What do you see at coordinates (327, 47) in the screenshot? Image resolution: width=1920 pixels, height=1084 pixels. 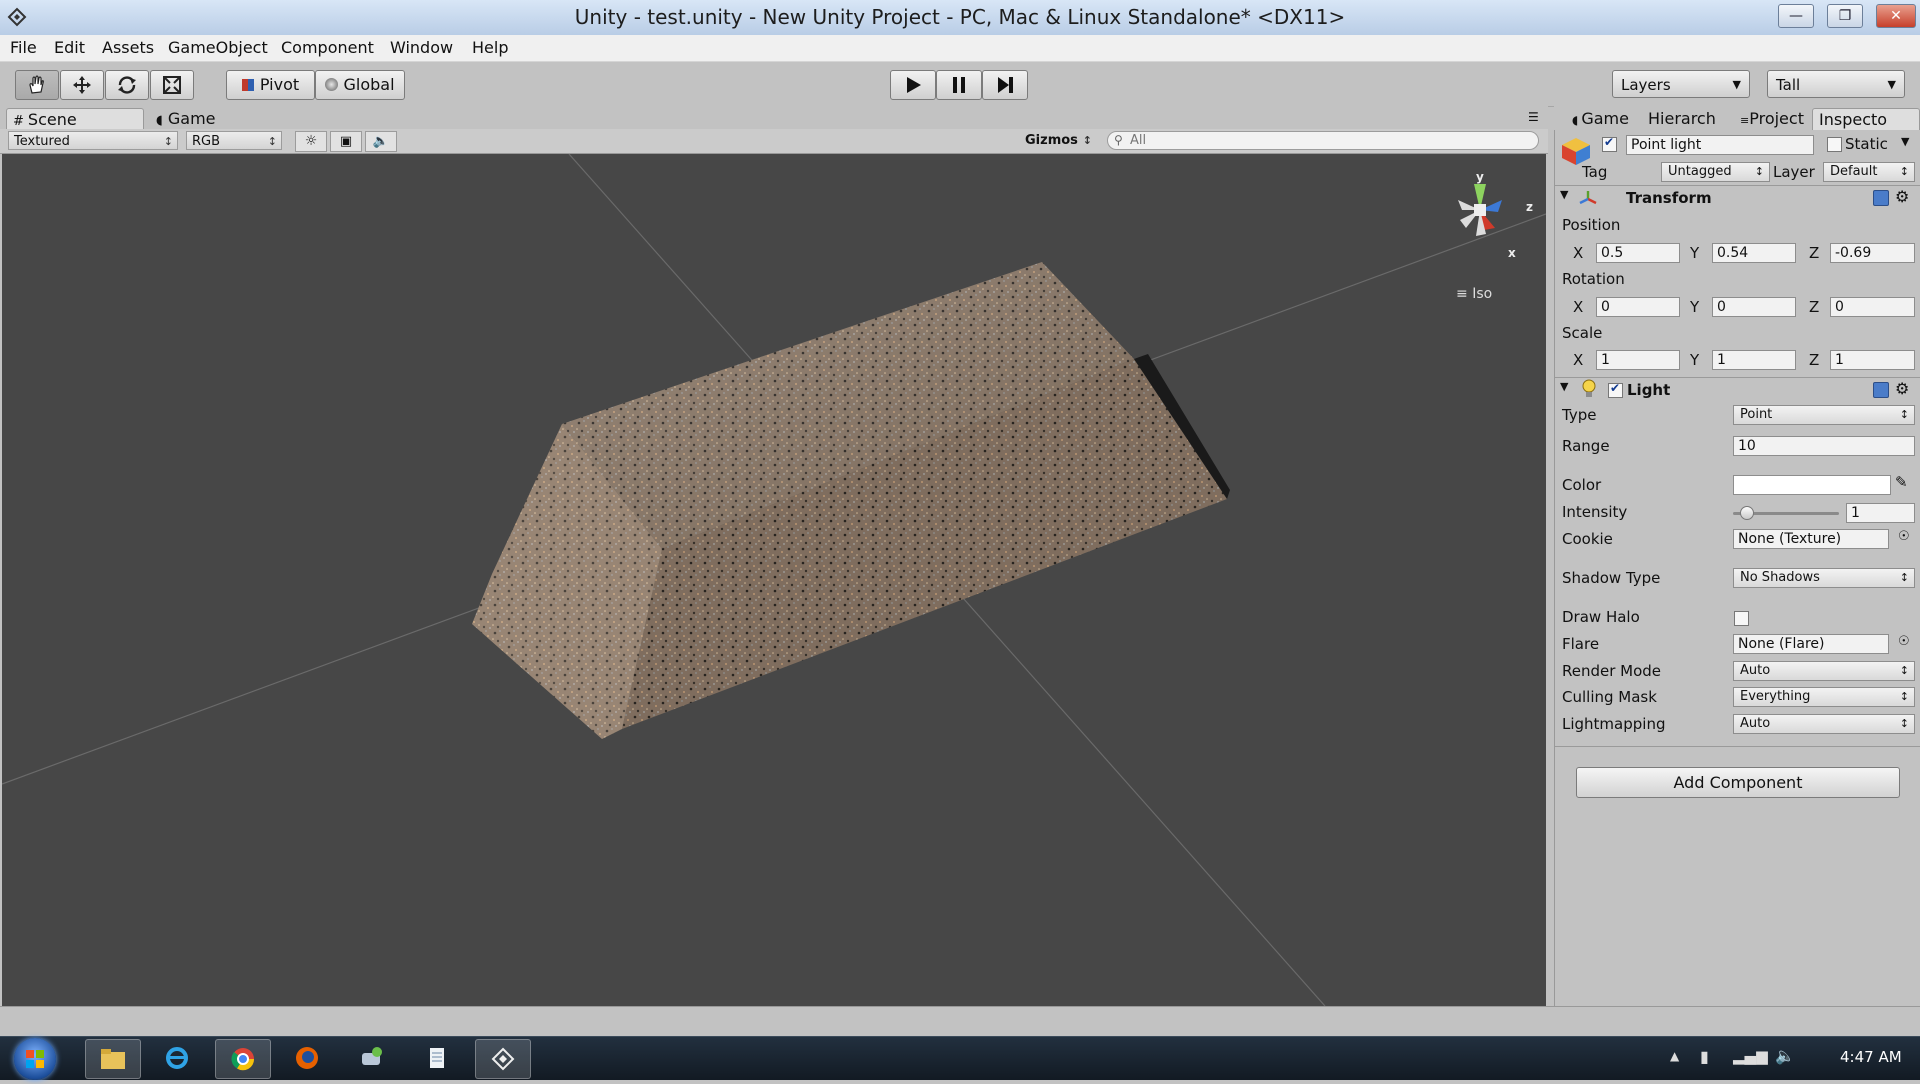 I see `menu-component: Component` at bounding box center [327, 47].